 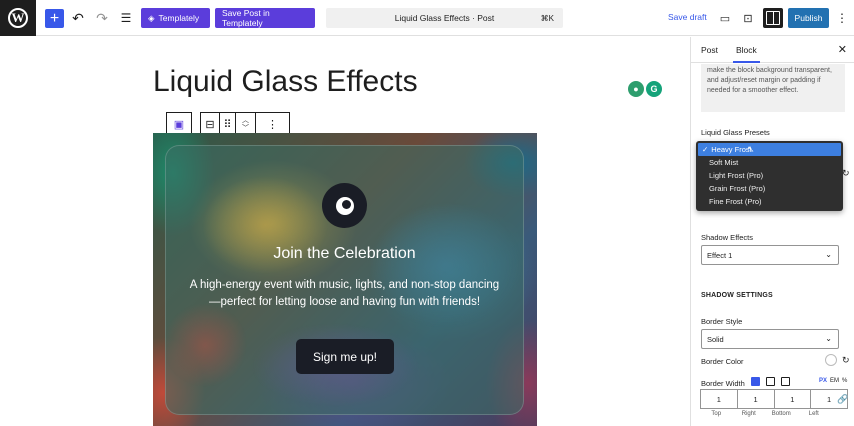 What do you see at coordinates (723, 383) in the screenshot?
I see `border-width-label: Border Width` at bounding box center [723, 383].